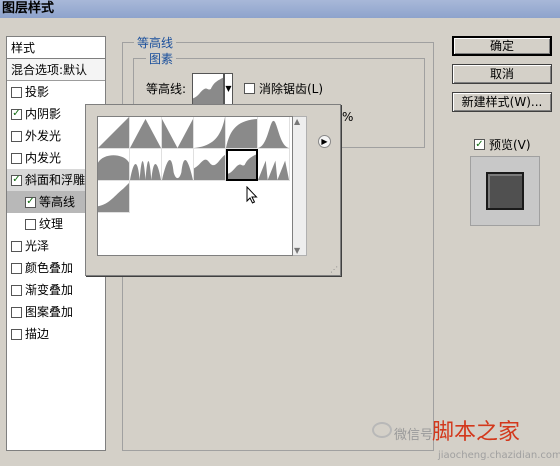  Describe the element at coordinates (502, 46) in the screenshot. I see `ok-button: 确定` at that location.